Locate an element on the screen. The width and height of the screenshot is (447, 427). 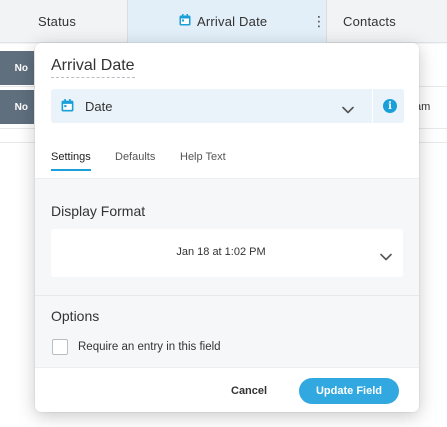
column-header-contacts-label: Contacts is located at coordinates (369, 21).